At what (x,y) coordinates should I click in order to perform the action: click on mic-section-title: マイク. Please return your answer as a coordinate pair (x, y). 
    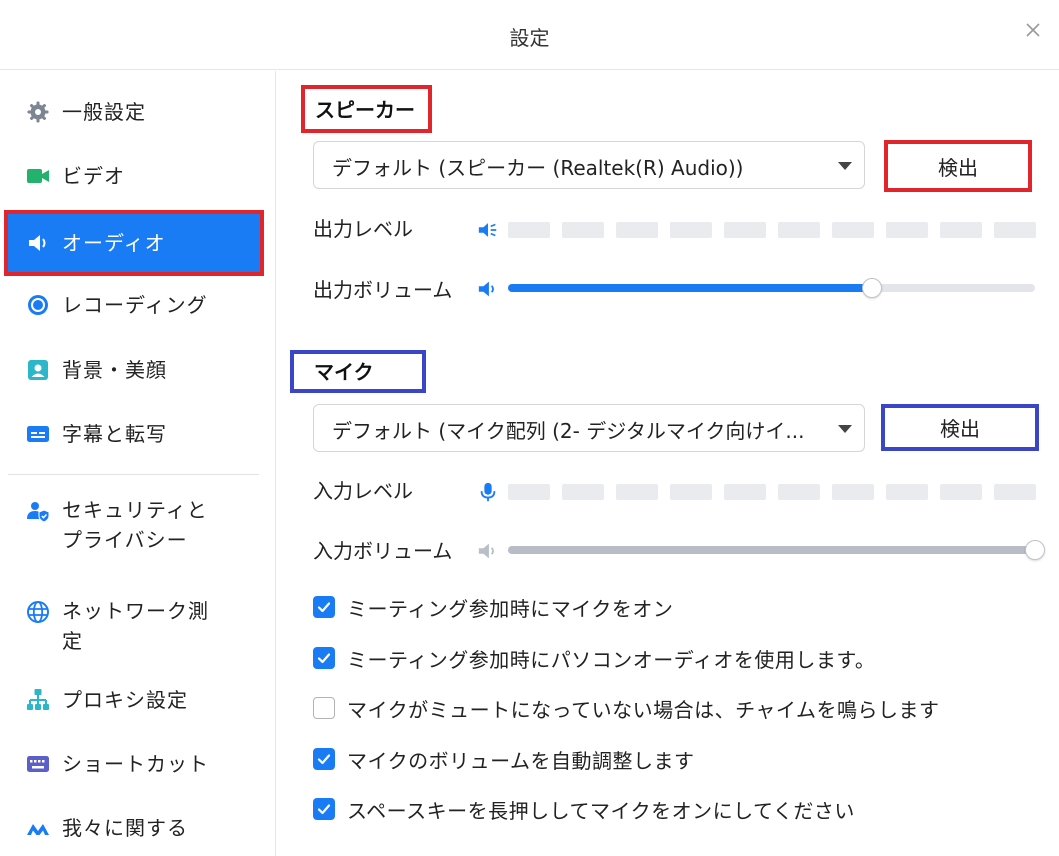
    Looking at the image, I should click on (358, 371).